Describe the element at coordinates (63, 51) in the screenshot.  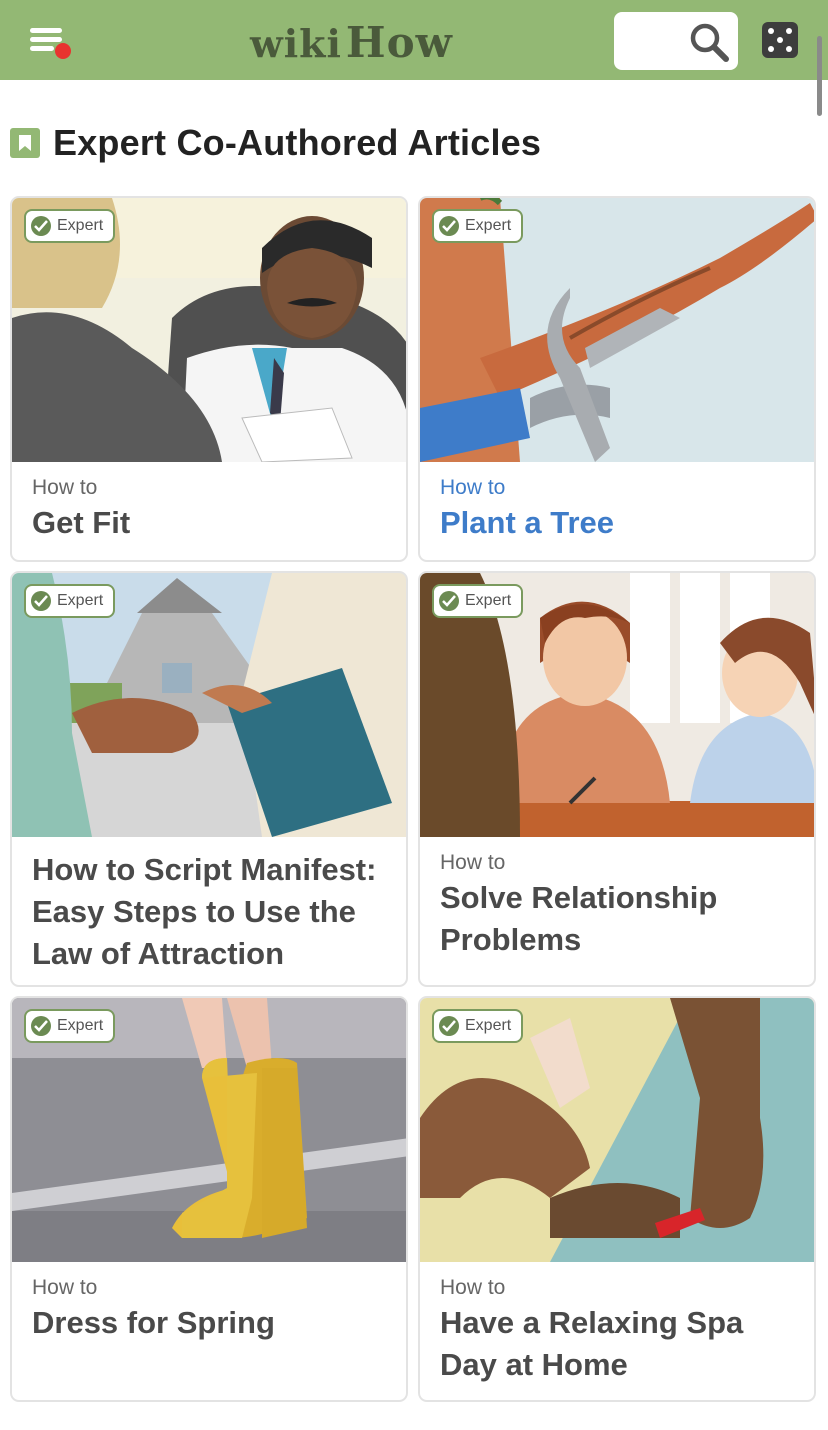
I see `notification-dot` at that location.